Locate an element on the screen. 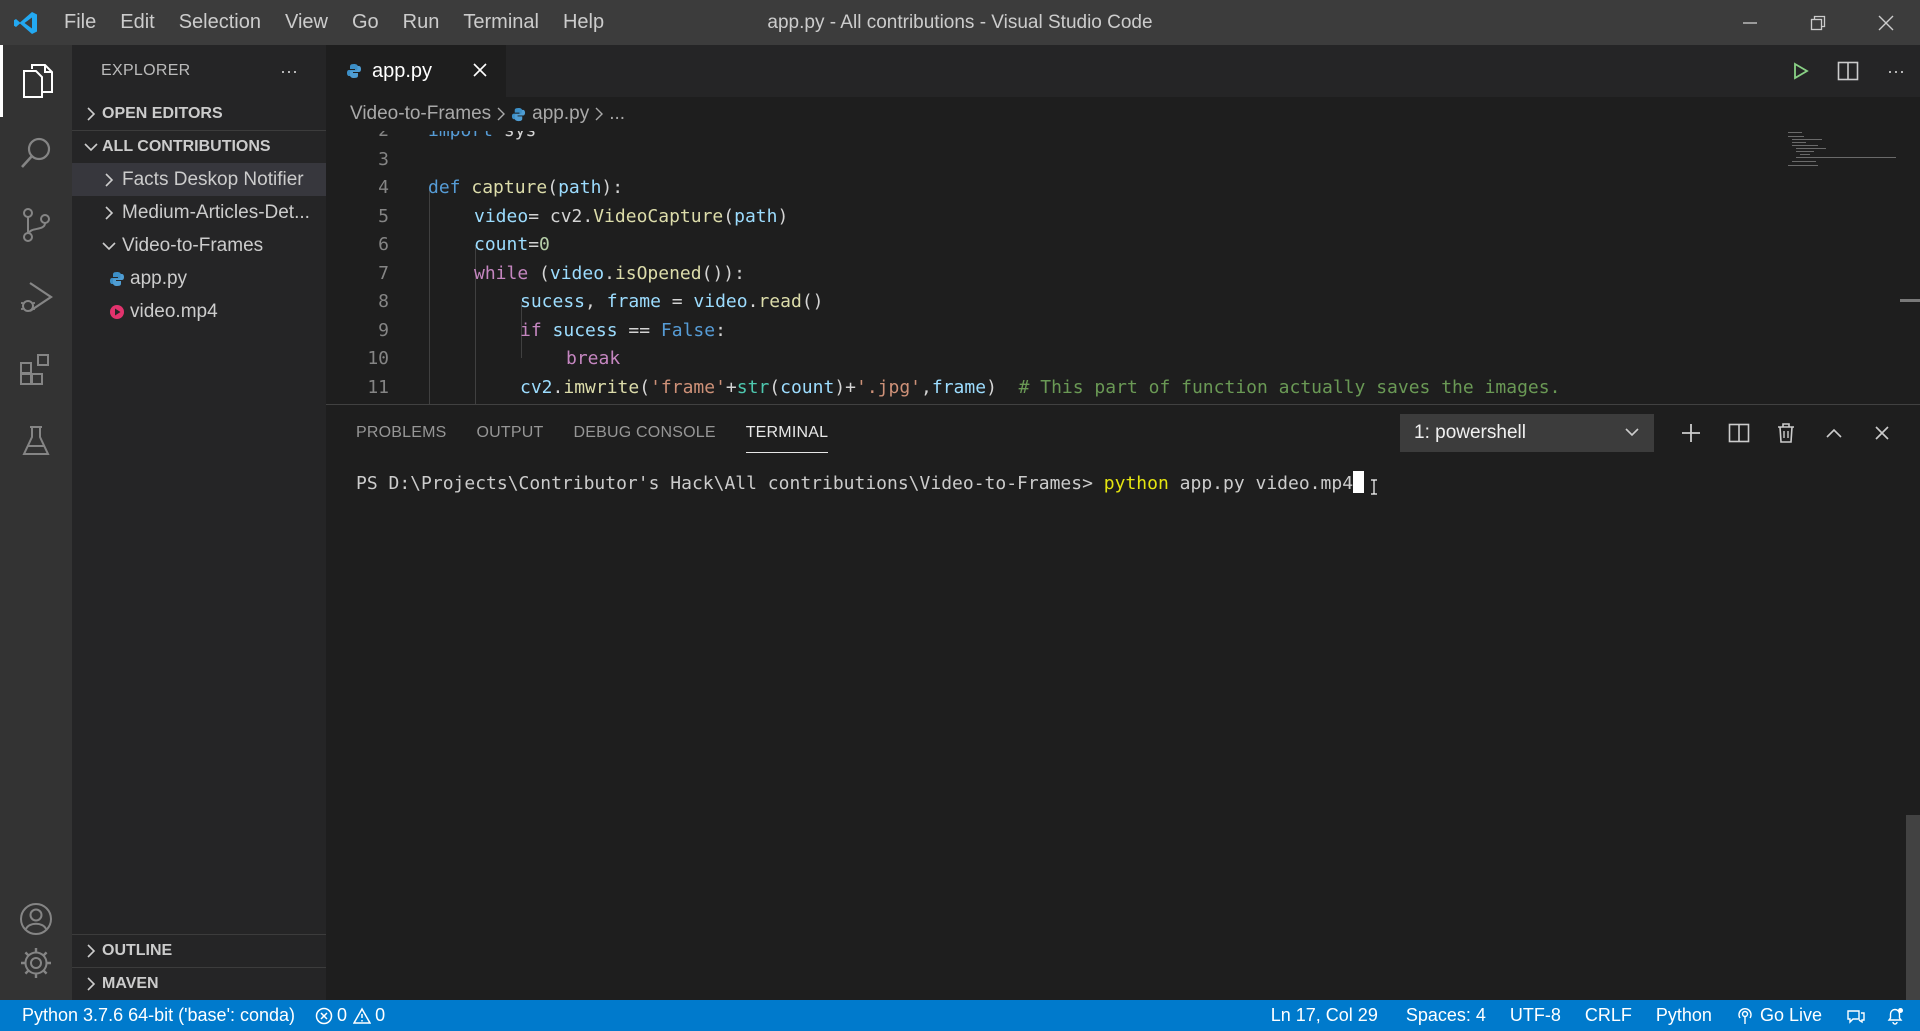  line-number: 9 is located at coordinates (383, 330).